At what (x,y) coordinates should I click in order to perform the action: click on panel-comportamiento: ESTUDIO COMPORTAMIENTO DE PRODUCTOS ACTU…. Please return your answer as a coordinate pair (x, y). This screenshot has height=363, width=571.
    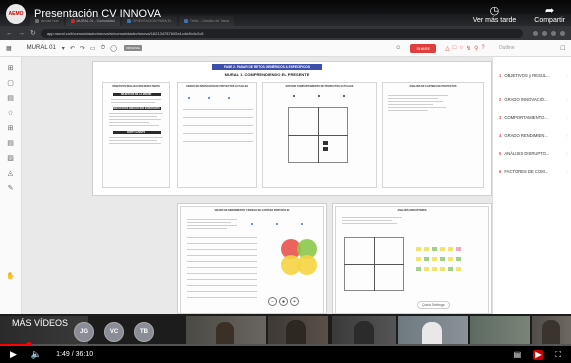
    Looking at the image, I should click on (319, 135).